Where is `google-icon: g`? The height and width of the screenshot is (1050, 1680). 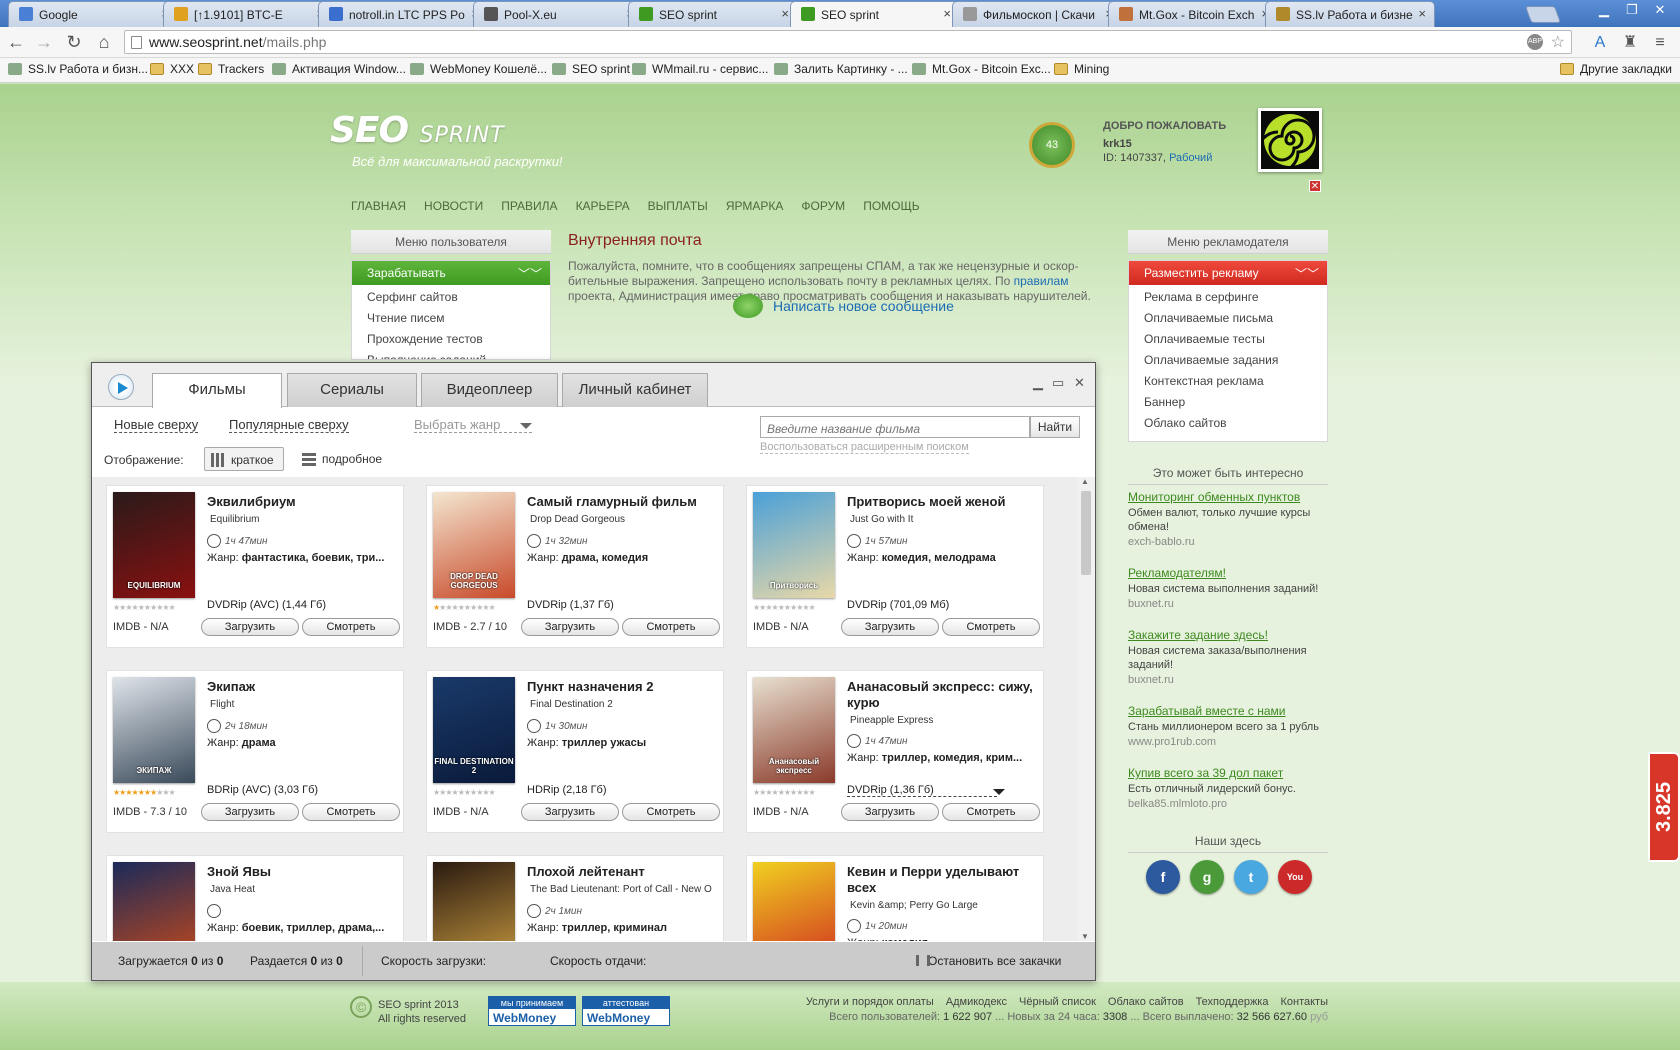
google-icon: g is located at coordinates (1207, 877).